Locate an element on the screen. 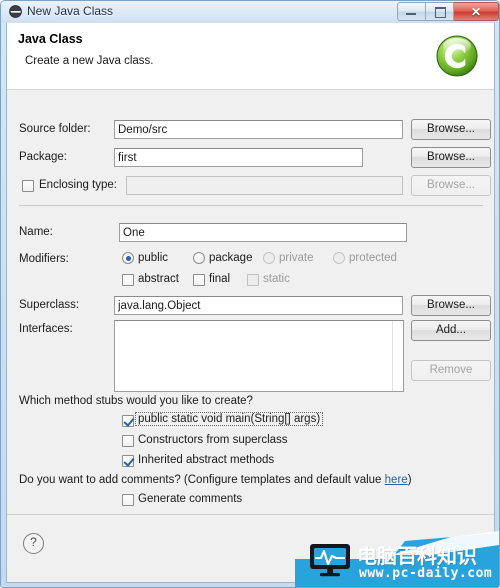 The width and height of the screenshot is (500, 588). close-icon: ✕ is located at coordinates (476, 11).